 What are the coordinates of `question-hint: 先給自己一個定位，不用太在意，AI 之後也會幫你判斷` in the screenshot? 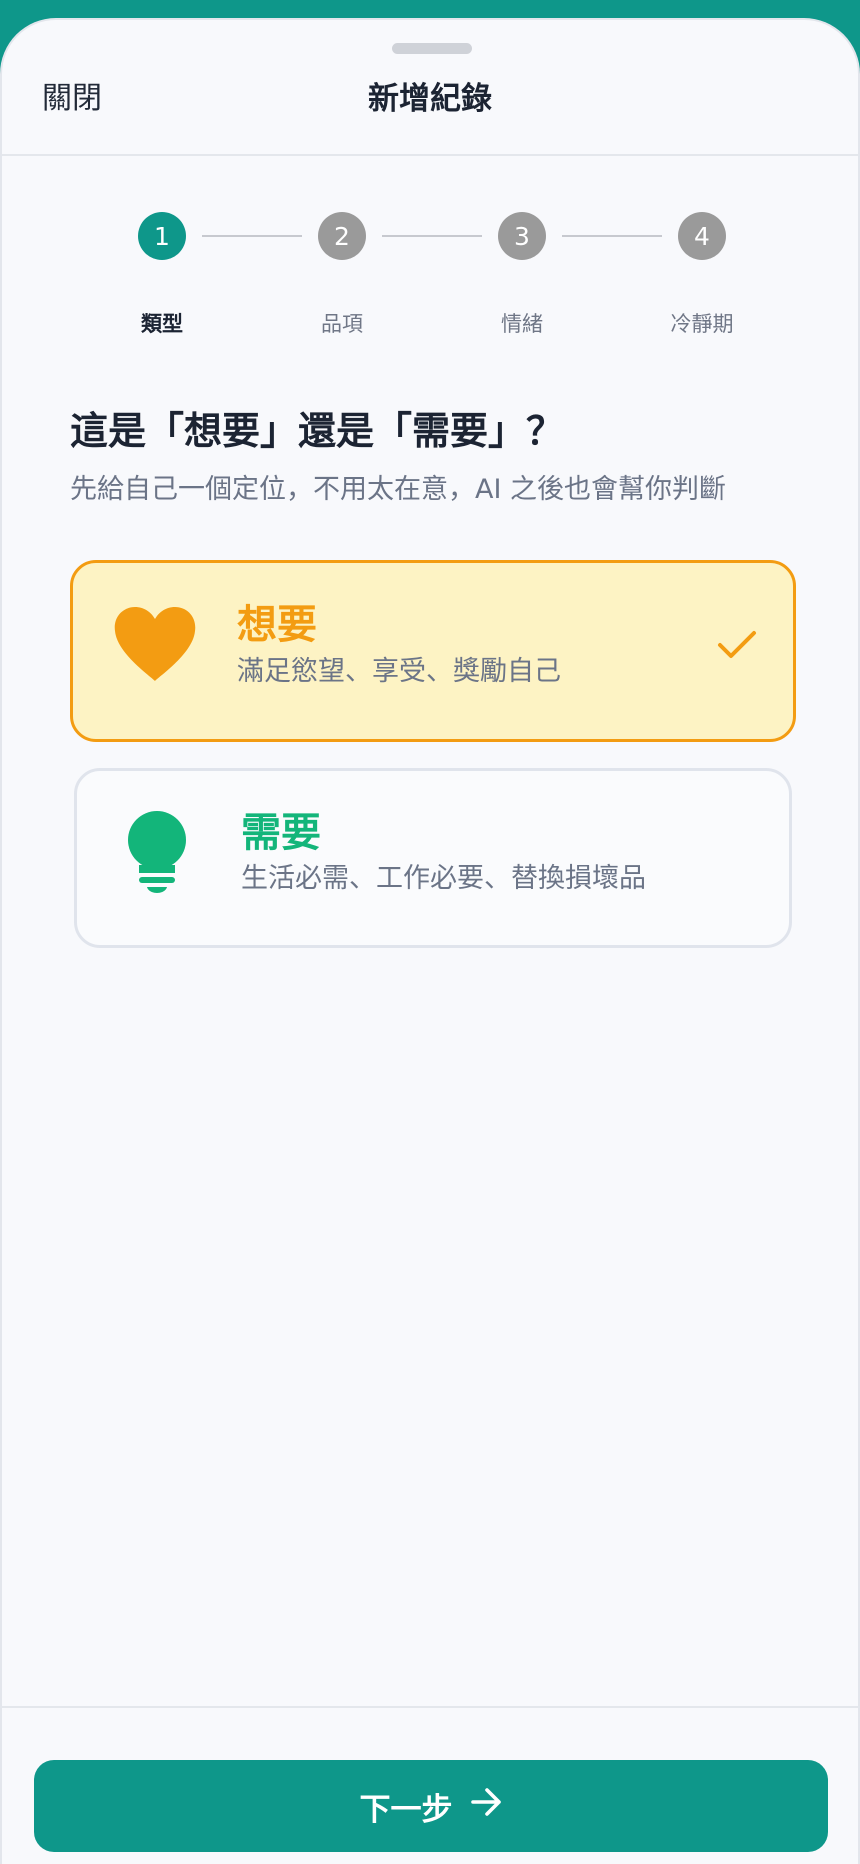 It's located at (398, 489).